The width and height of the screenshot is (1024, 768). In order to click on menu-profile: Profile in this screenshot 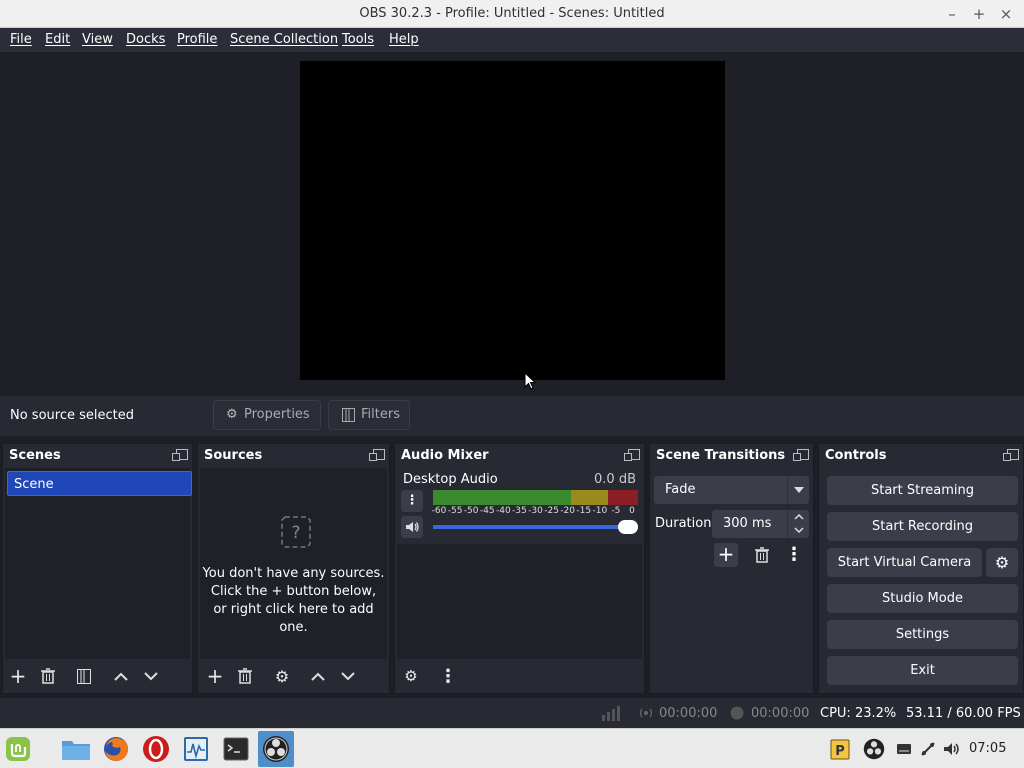, I will do `click(197, 39)`.